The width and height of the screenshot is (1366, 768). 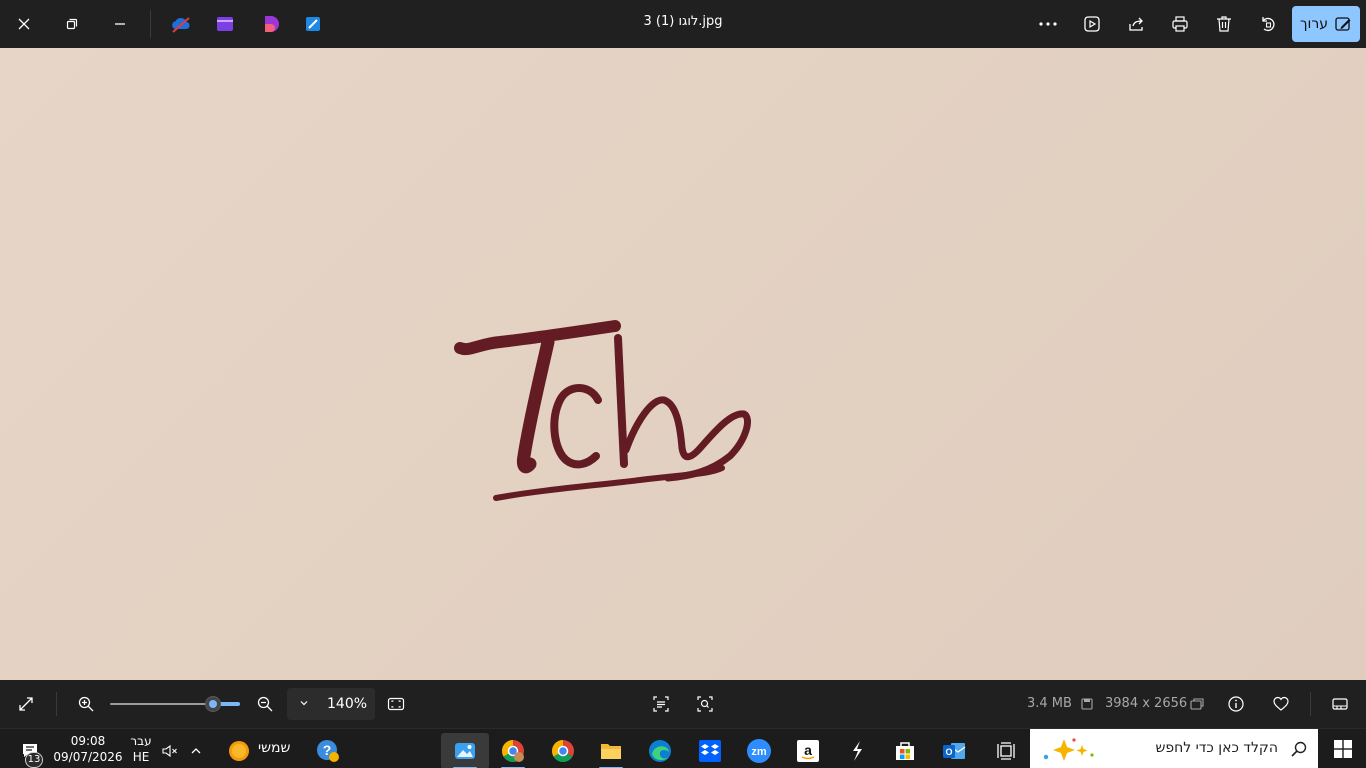 What do you see at coordinates (857, 750) in the screenshot?
I see `app-lightning-icon` at bounding box center [857, 750].